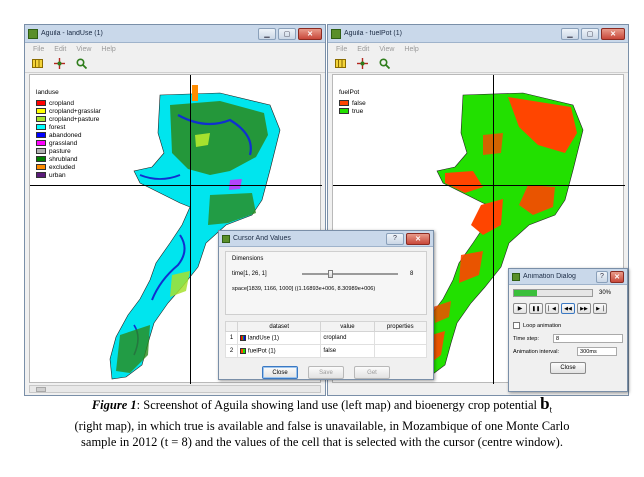  What do you see at coordinates (347, 351) in the screenshot?
I see `value-cell: false` at bounding box center [347, 351].